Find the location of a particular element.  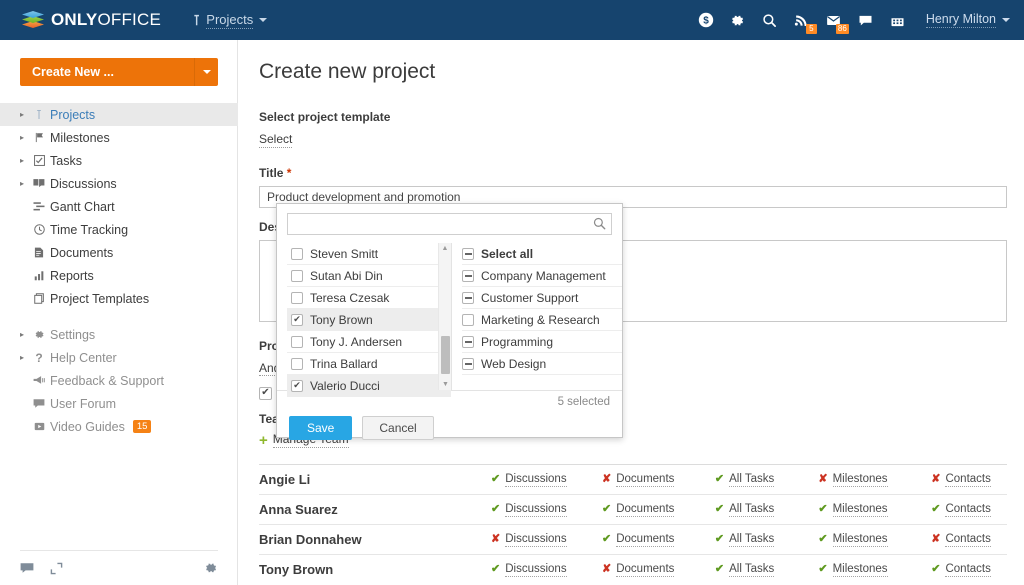

person-list-item: Tony J. Andersen is located at coordinates (369, 342).